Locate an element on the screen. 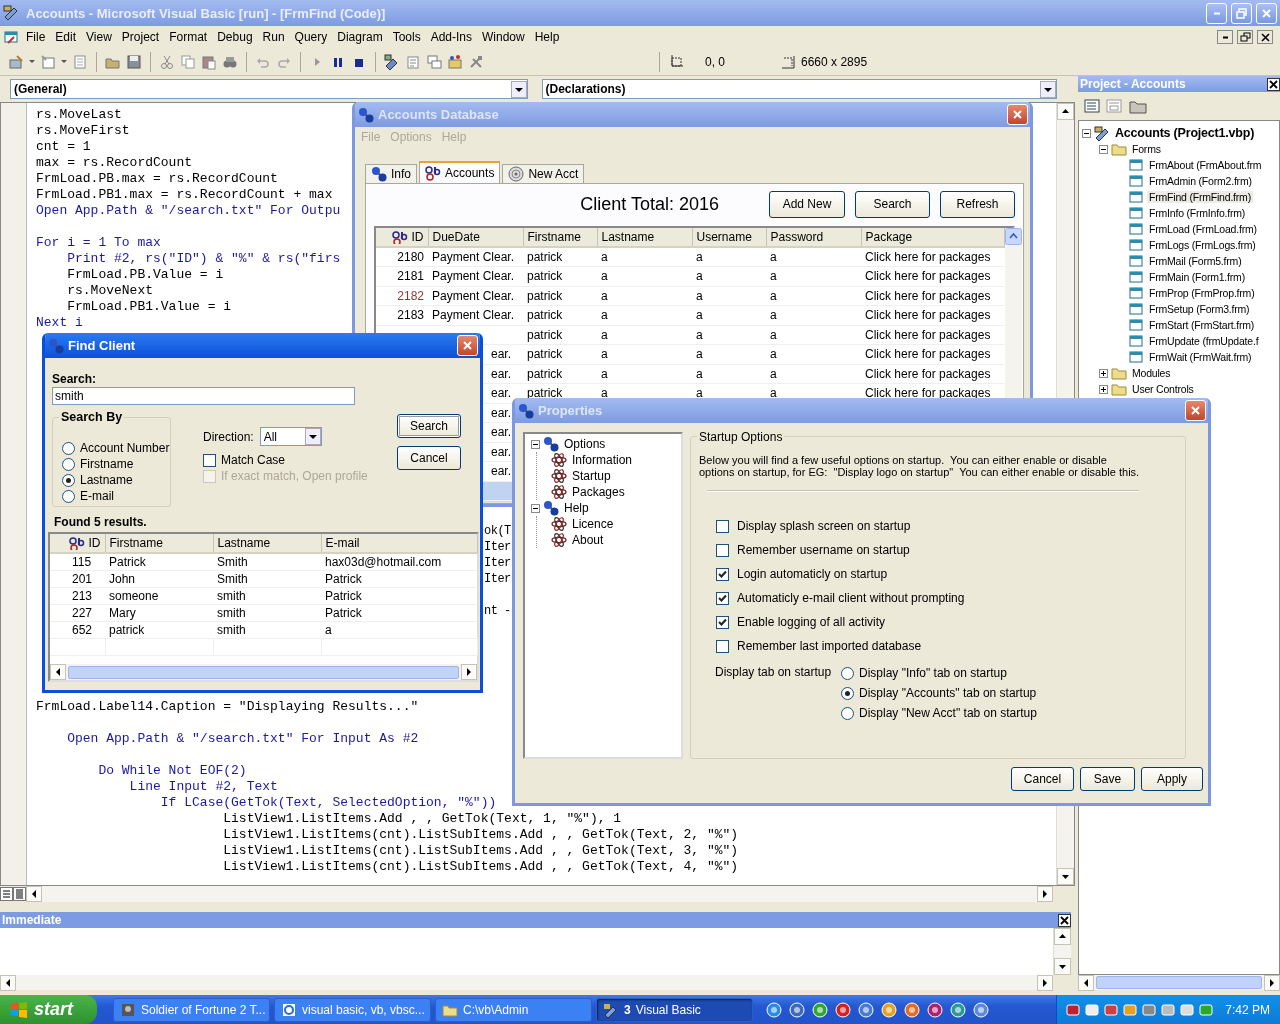  tree-item: Help is located at coordinates (576, 508).